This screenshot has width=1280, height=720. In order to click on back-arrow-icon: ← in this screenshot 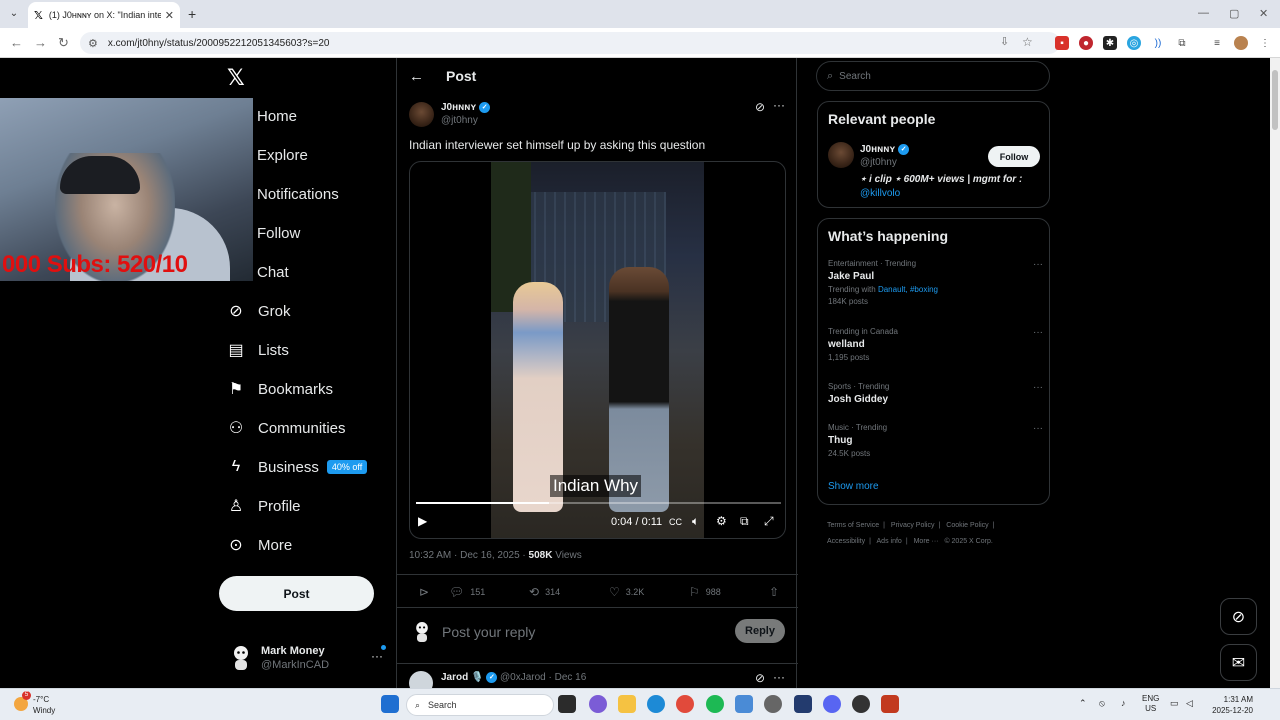, I will do `click(416, 76)`.